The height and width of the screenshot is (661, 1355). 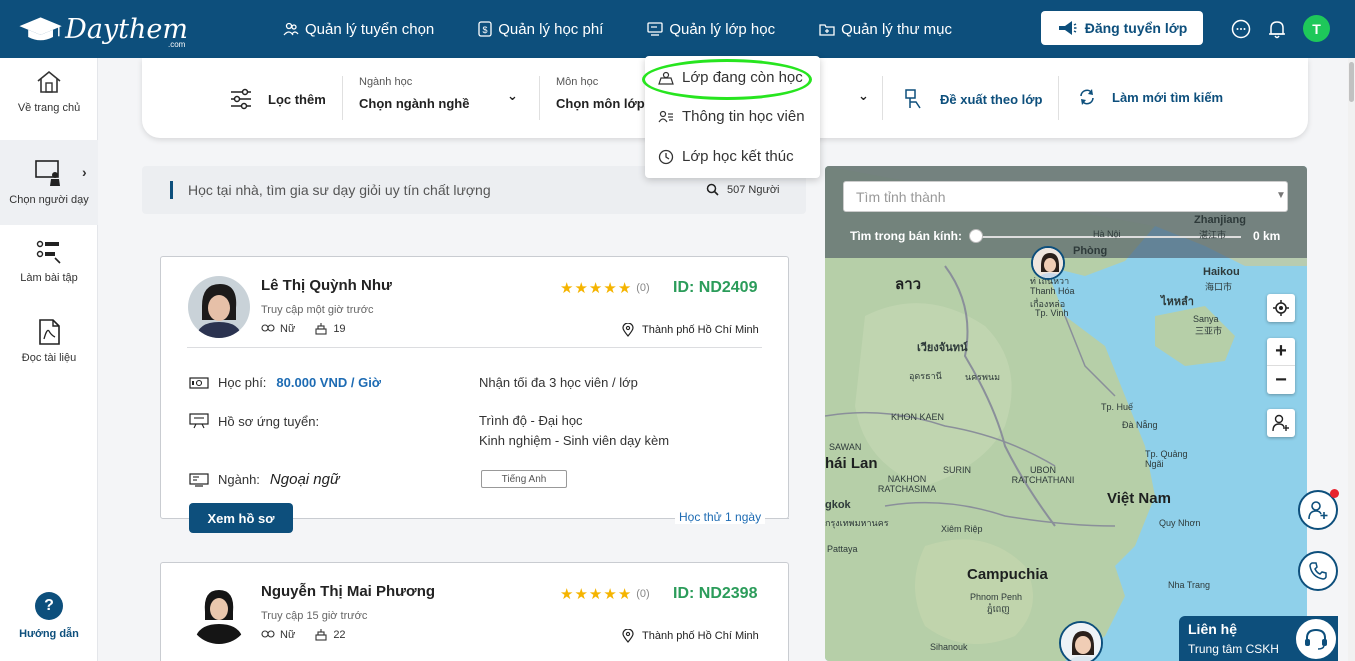 I want to click on capacity-text: Nhận tối đa 3 học viên / lớp, so click(x=558, y=382).